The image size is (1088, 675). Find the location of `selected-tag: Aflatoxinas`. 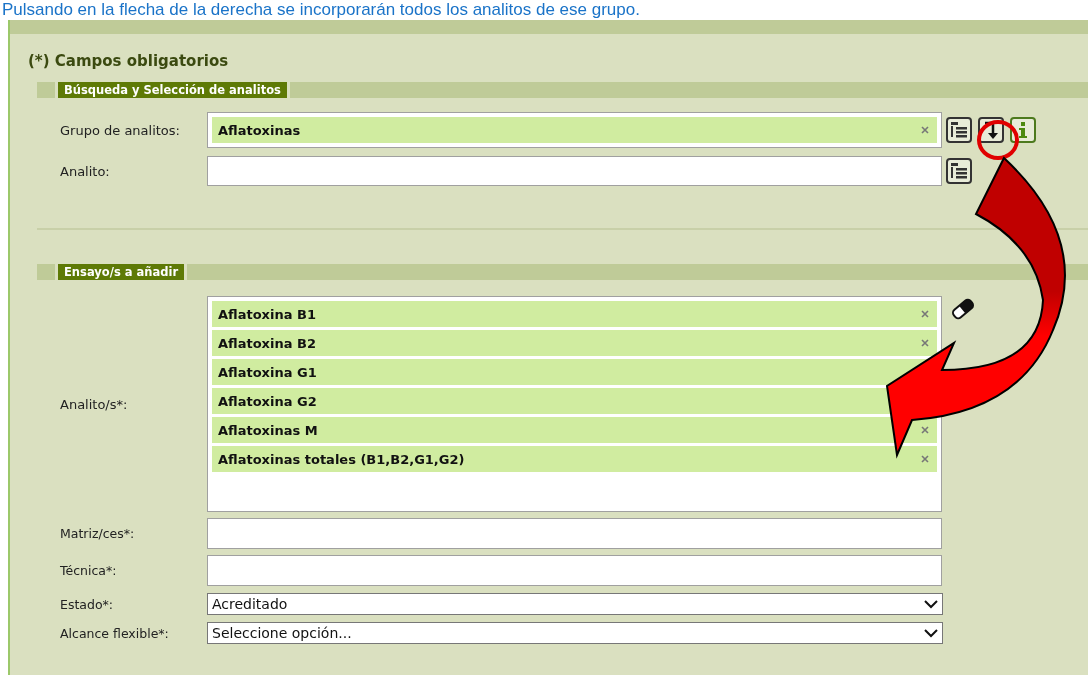

selected-tag: Aflatoxinas is located at coordinates (259, 130).